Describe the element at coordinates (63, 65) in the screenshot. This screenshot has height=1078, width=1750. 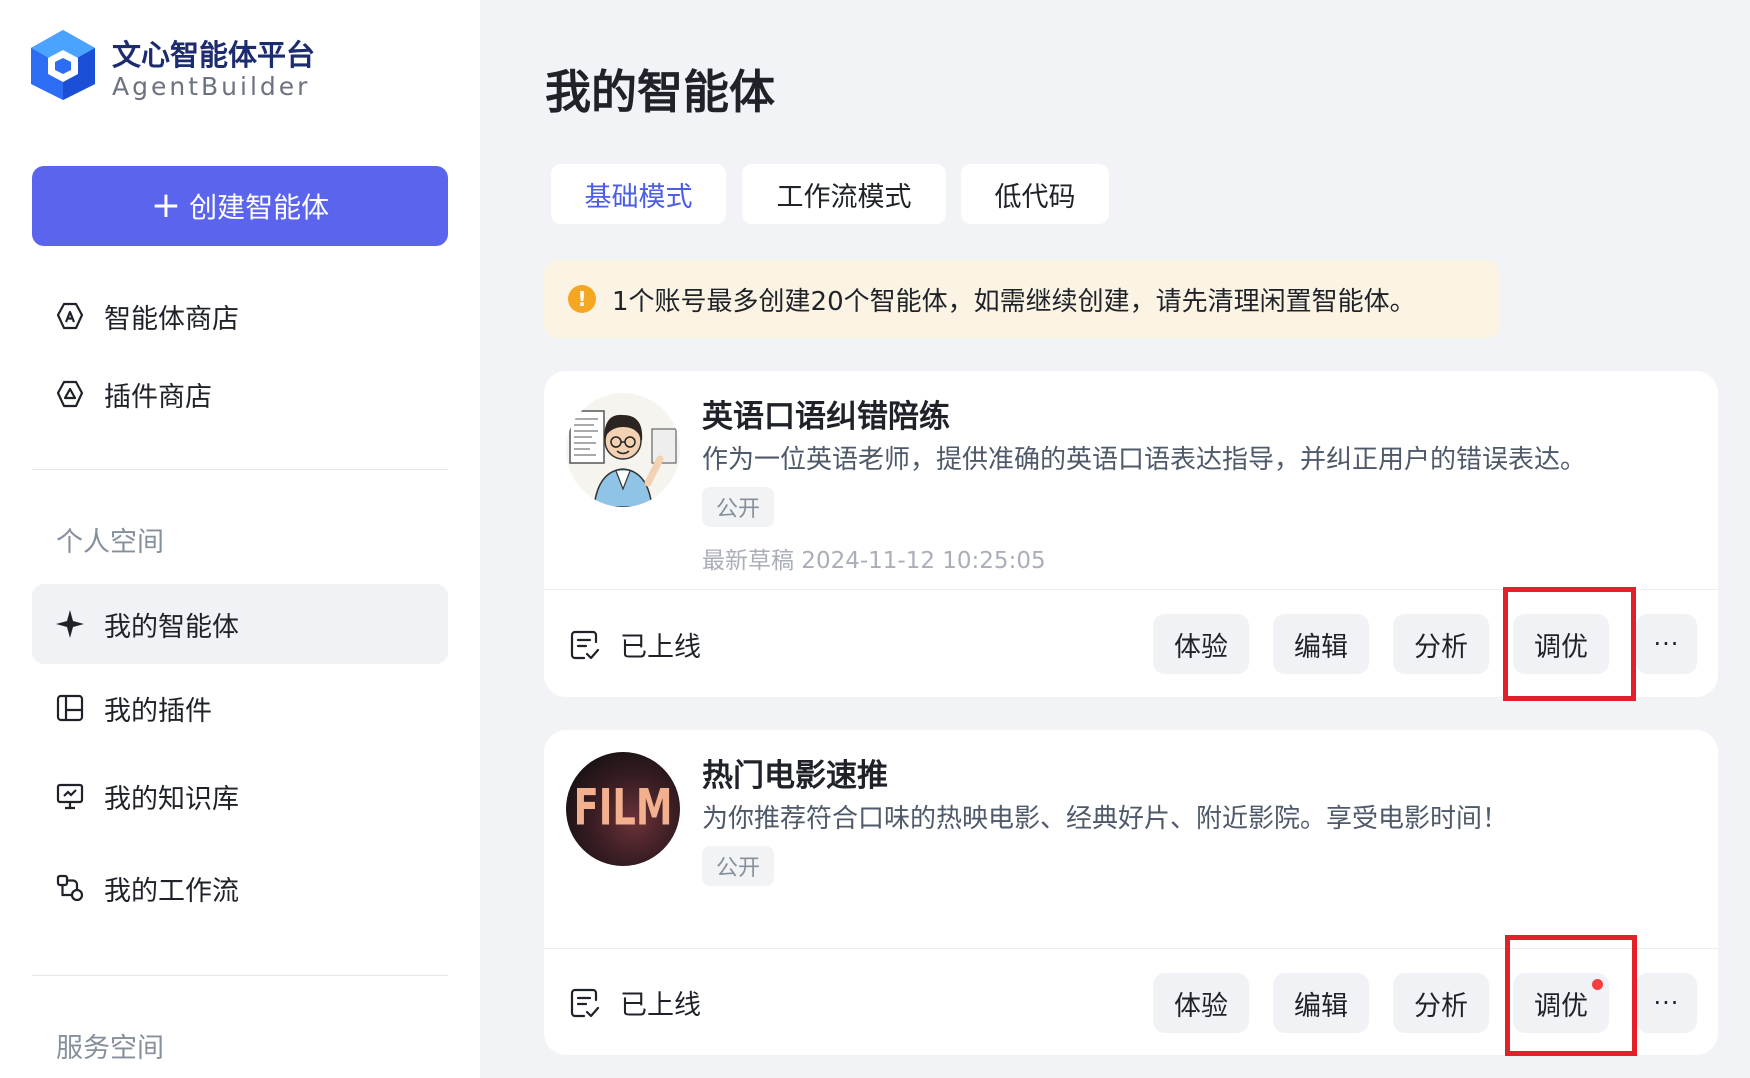
I see `logo-icon` at that location.